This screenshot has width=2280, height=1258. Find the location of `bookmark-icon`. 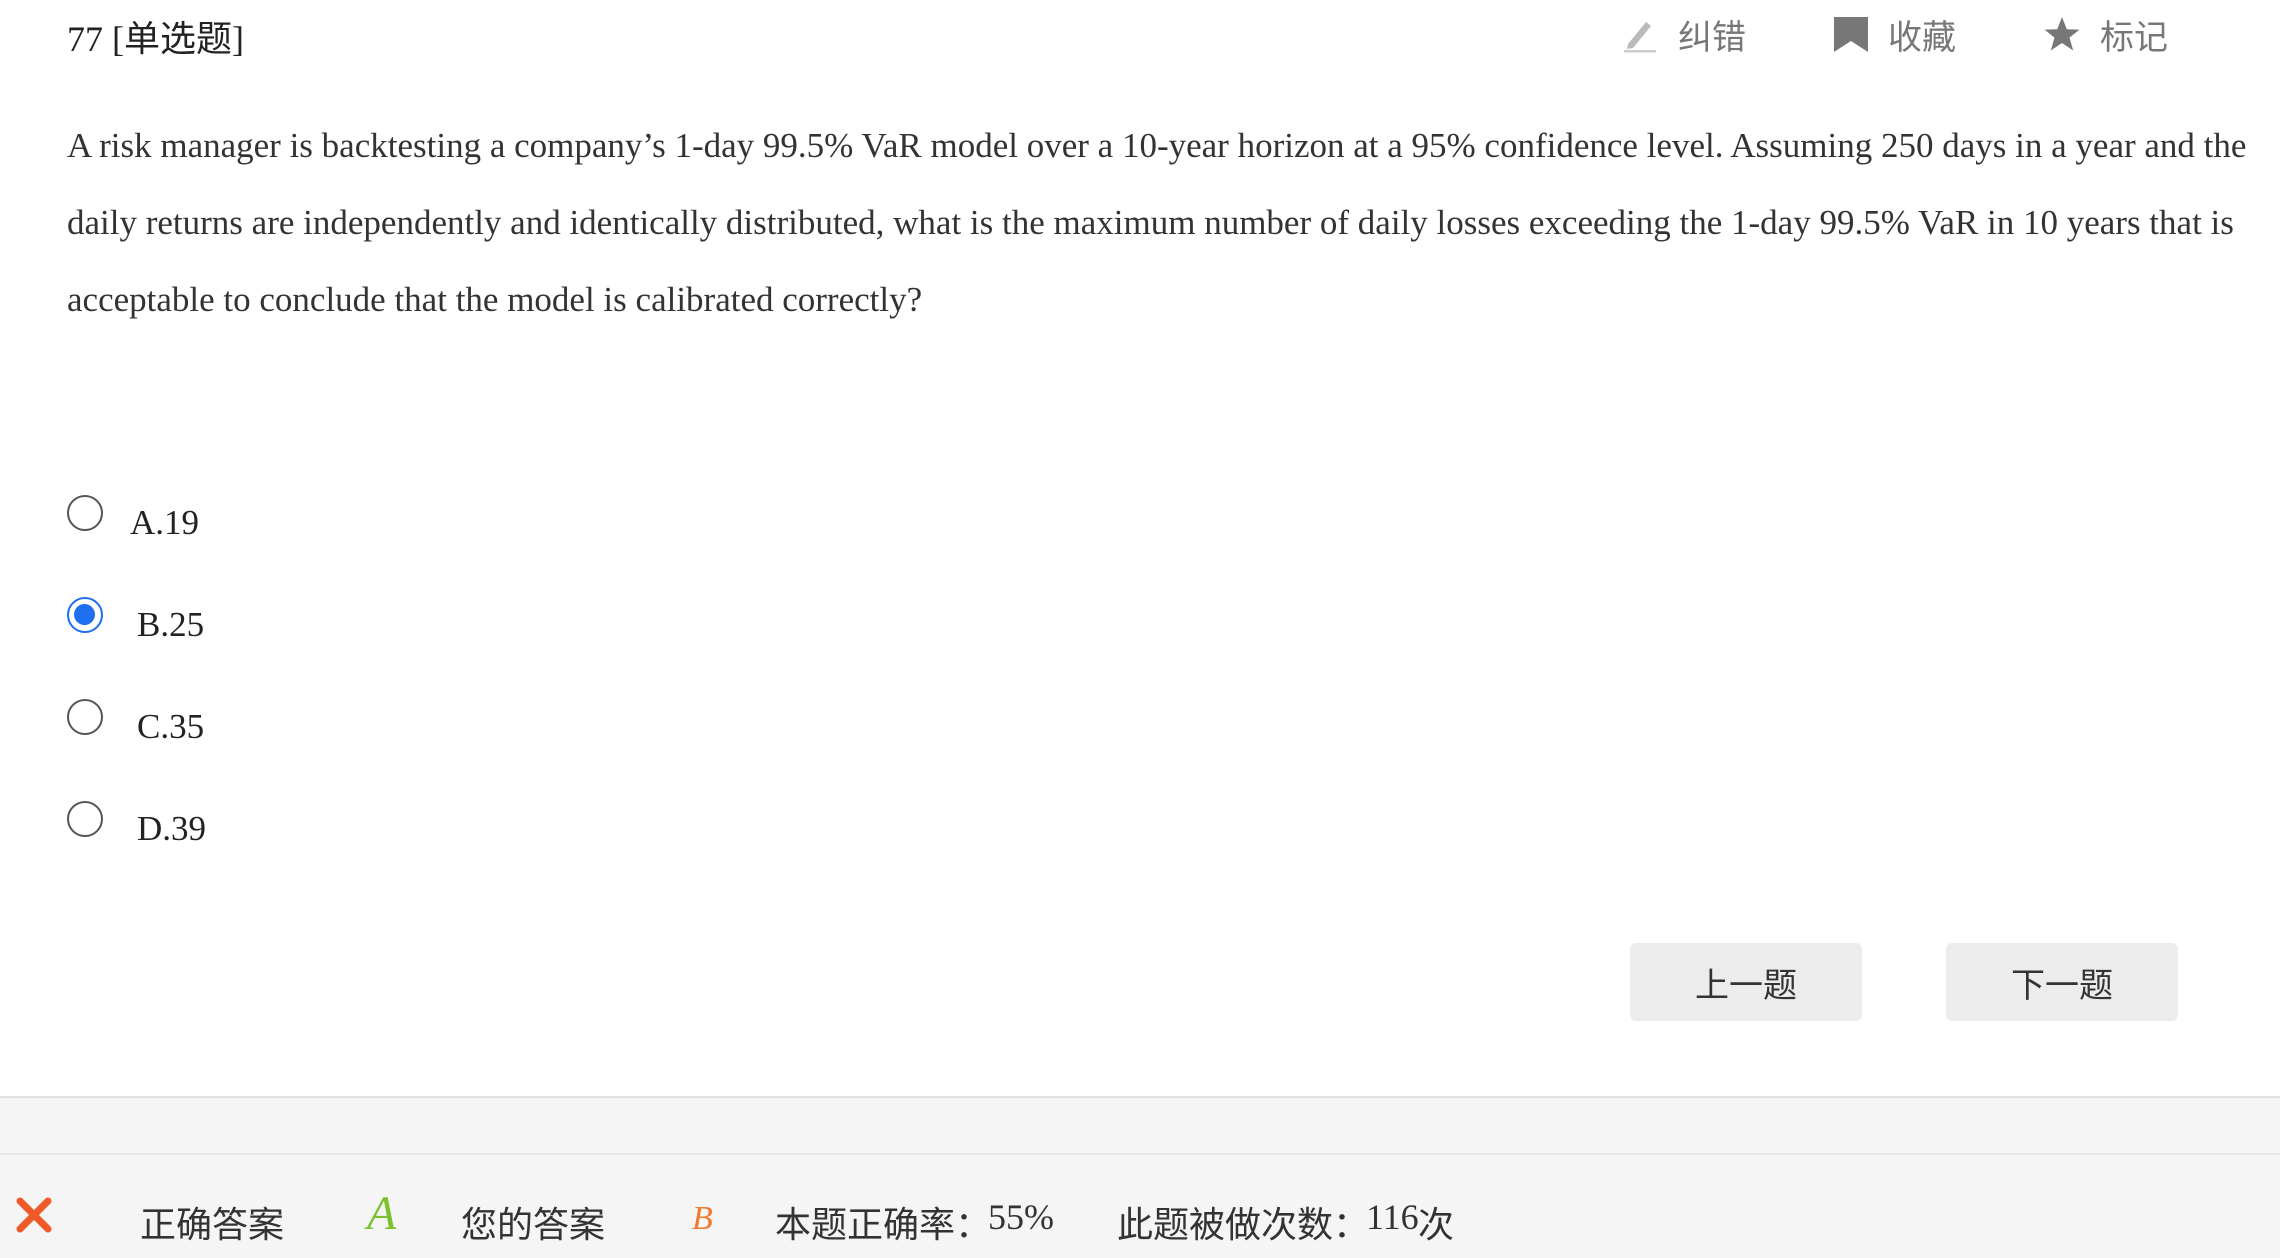

bookmark-icon is located at coordinates (1851, 34).